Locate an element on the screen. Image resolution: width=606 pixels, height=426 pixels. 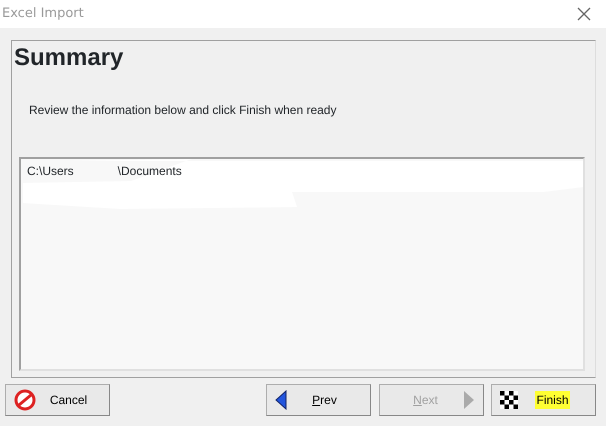
page-heading: Summary is located at coordinates (69, 58).